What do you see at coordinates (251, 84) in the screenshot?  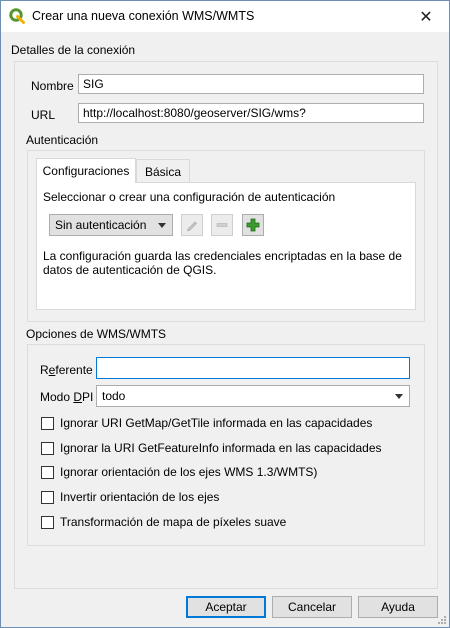 I see `name-input` at bounding box center [251, 84].